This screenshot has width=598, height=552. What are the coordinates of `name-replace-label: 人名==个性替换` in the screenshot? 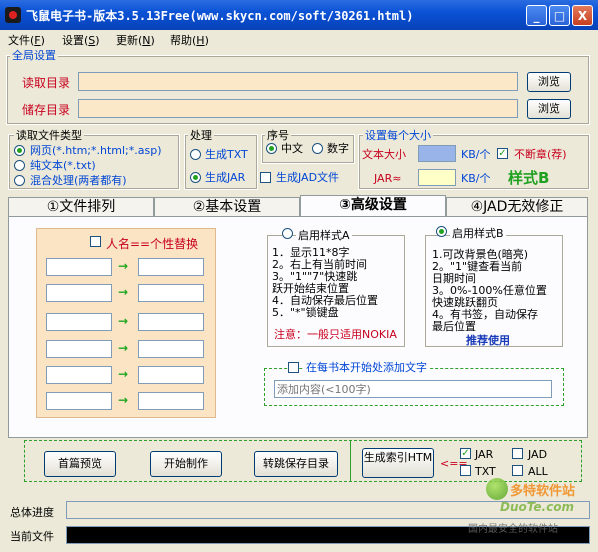 It's located at (152, 244).